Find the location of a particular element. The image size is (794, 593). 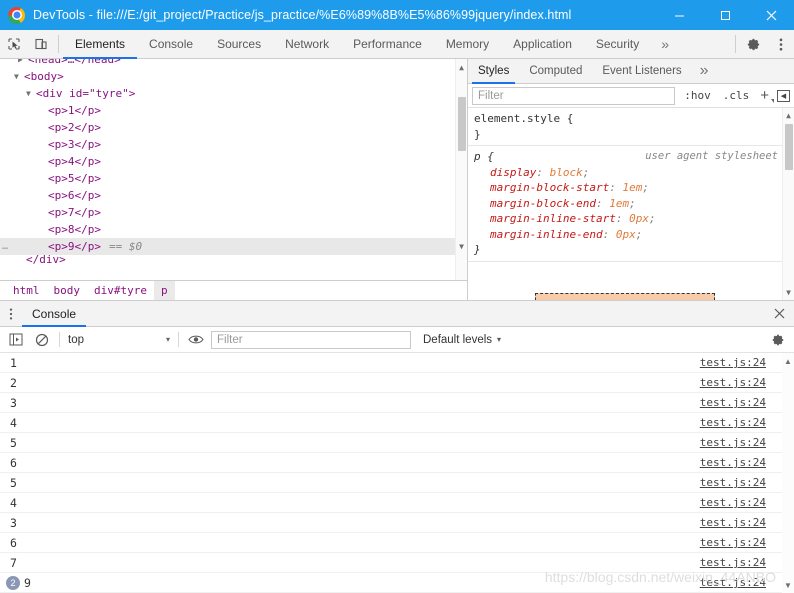

breadcrumb-item-p: p is located at coordinates (164, 291).